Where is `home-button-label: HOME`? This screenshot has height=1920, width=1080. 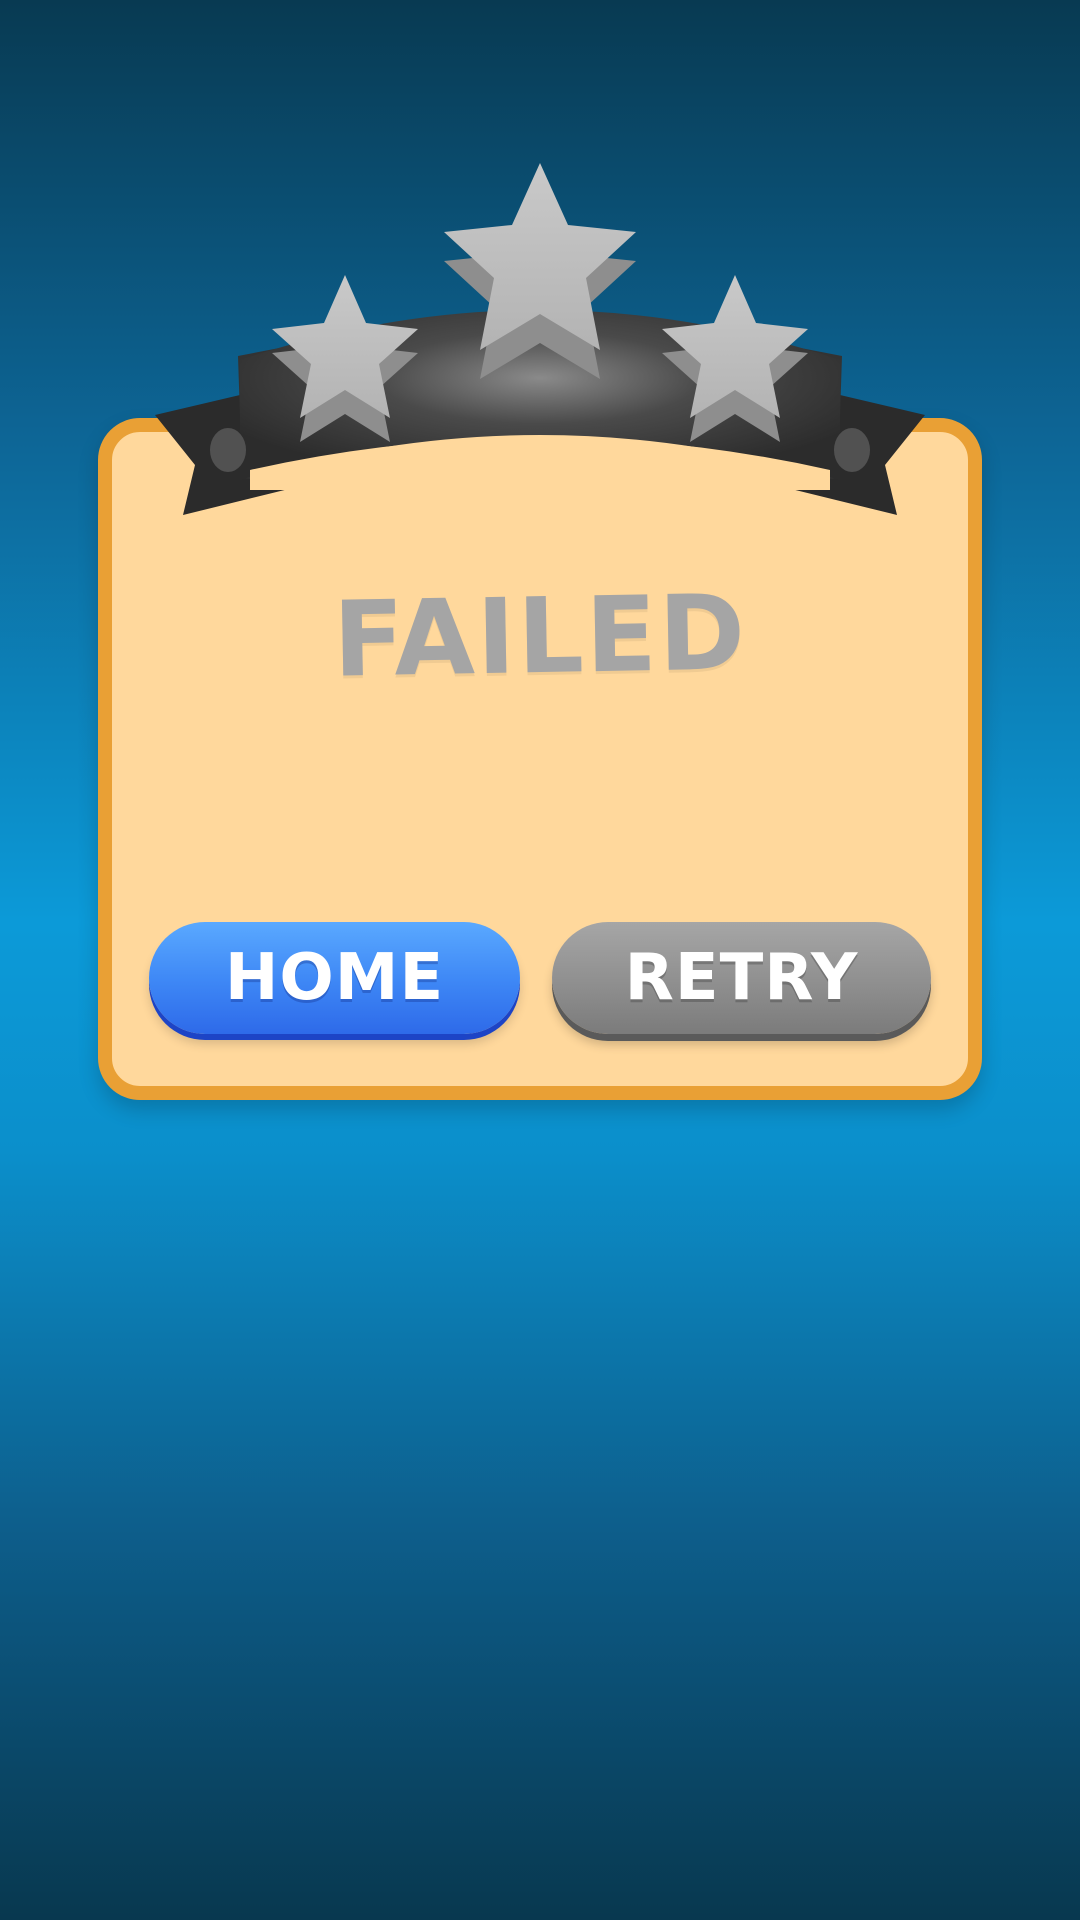 home-button-label: HOME is located at coordinates (334, 978).